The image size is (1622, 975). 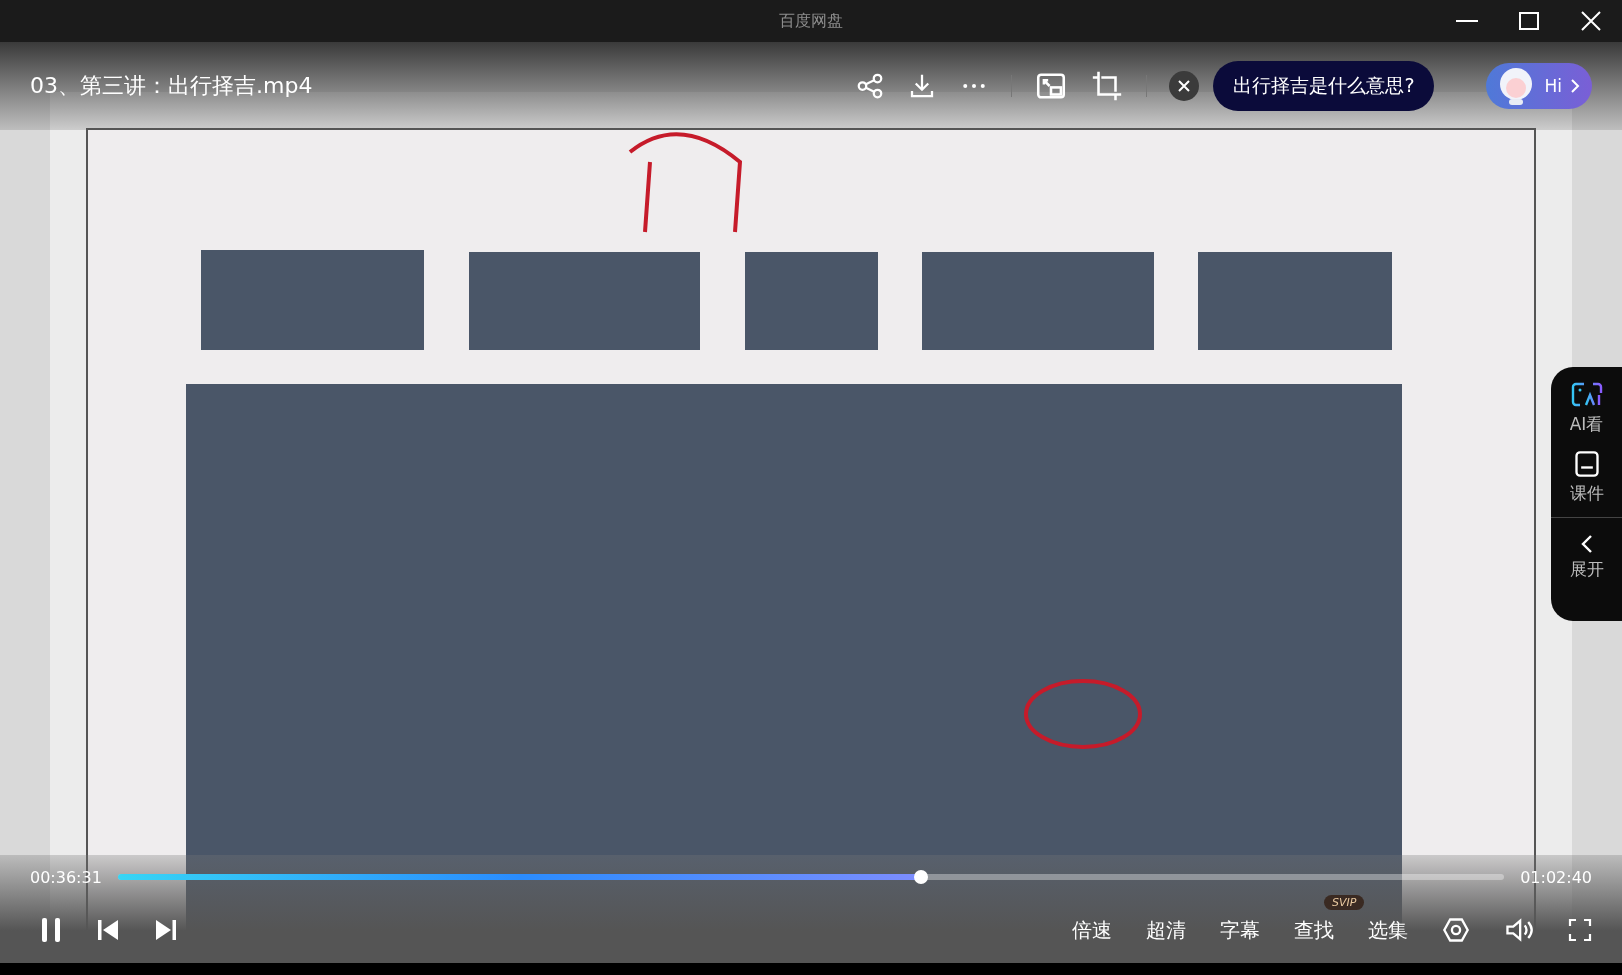 What do you see at coordinates (1539, 86) in the screenshot?
I see `assistant-button: Hi` at bounding box center [1539, 86].